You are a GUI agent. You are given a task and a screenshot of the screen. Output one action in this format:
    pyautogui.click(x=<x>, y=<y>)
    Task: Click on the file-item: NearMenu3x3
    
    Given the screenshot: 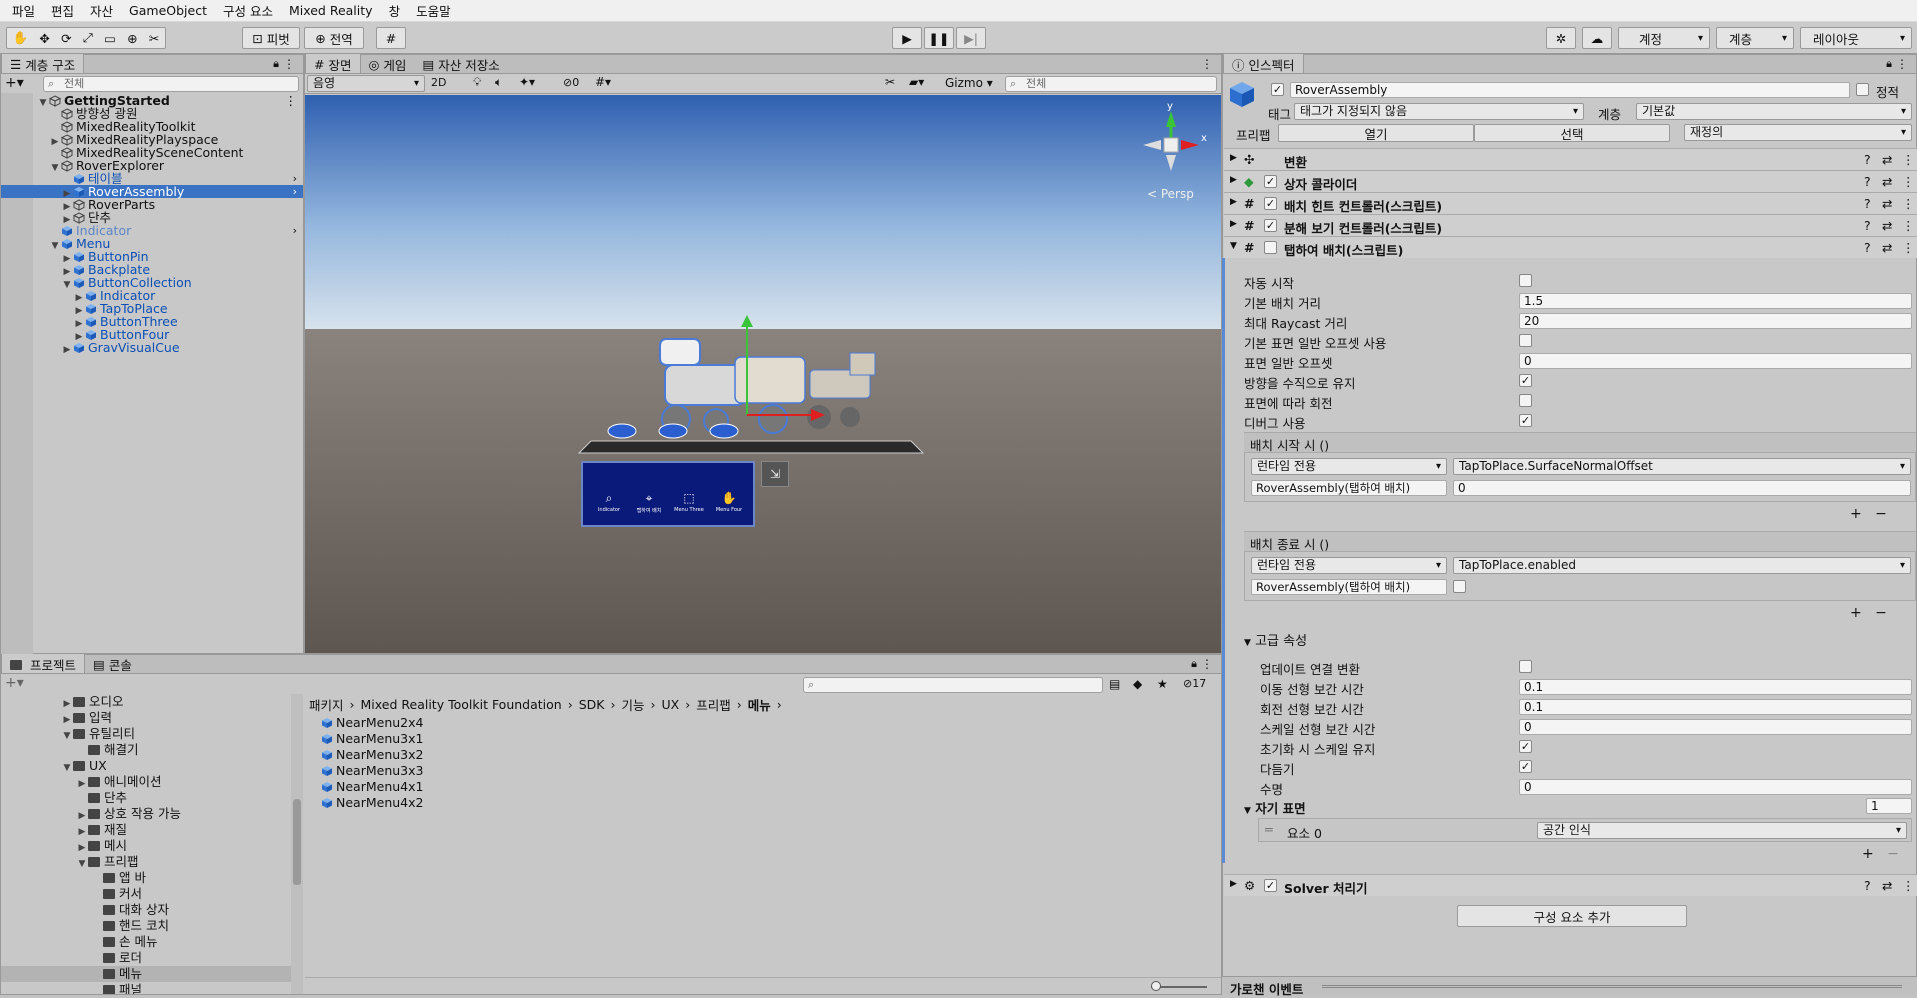 What is the action you would take?
    pyautogui.click(x=471, y=771)
    